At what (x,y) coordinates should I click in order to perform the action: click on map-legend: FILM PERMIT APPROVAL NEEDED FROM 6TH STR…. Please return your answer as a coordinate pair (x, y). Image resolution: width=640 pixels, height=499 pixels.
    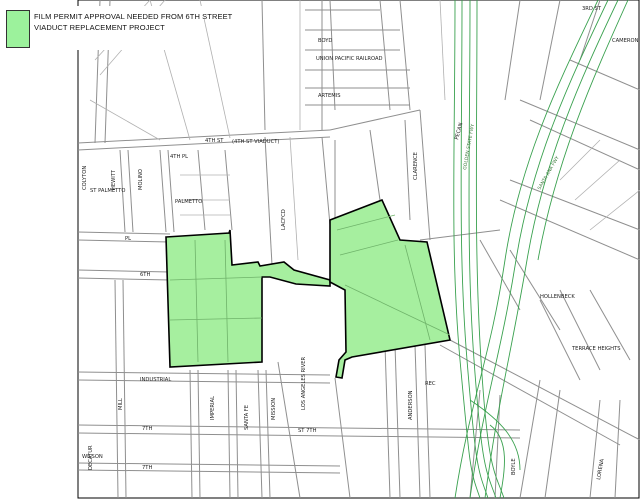
    Looking at the image, I should click on (118, 28).